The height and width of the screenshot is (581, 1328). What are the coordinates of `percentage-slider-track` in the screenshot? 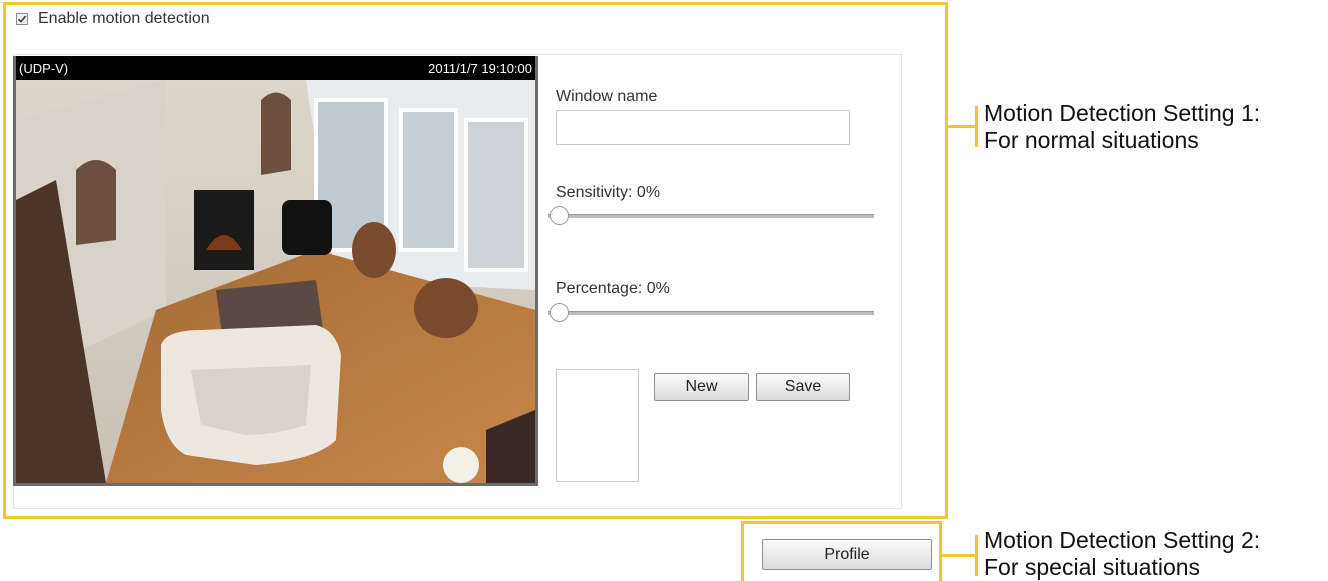 It's located at (711, 313).